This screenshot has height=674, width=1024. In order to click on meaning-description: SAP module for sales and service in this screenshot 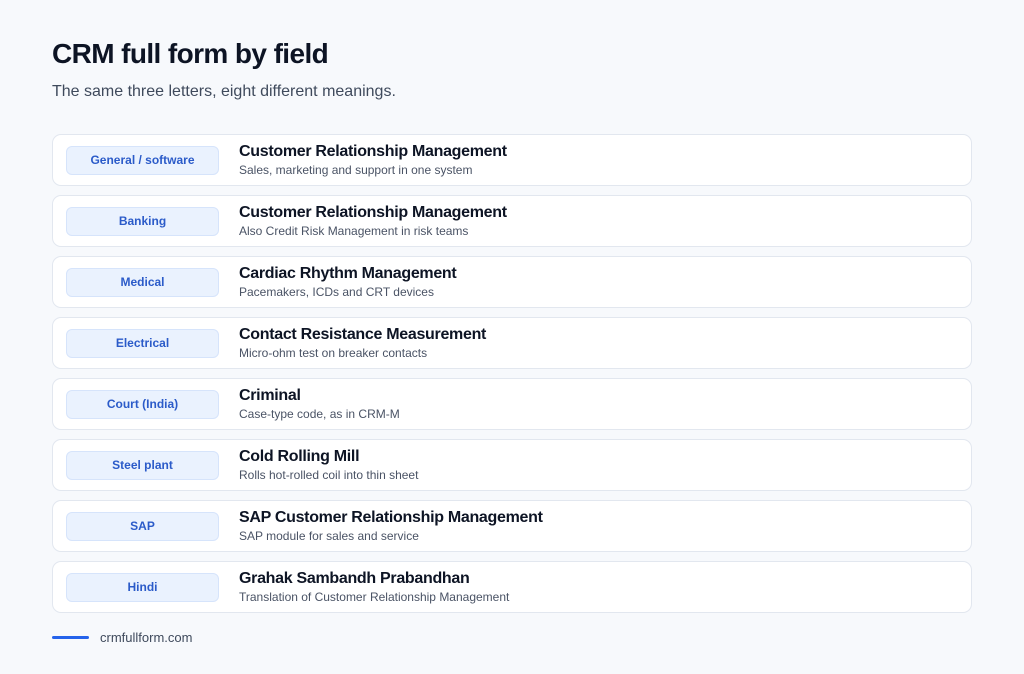, I will do `click(329, 536)`.